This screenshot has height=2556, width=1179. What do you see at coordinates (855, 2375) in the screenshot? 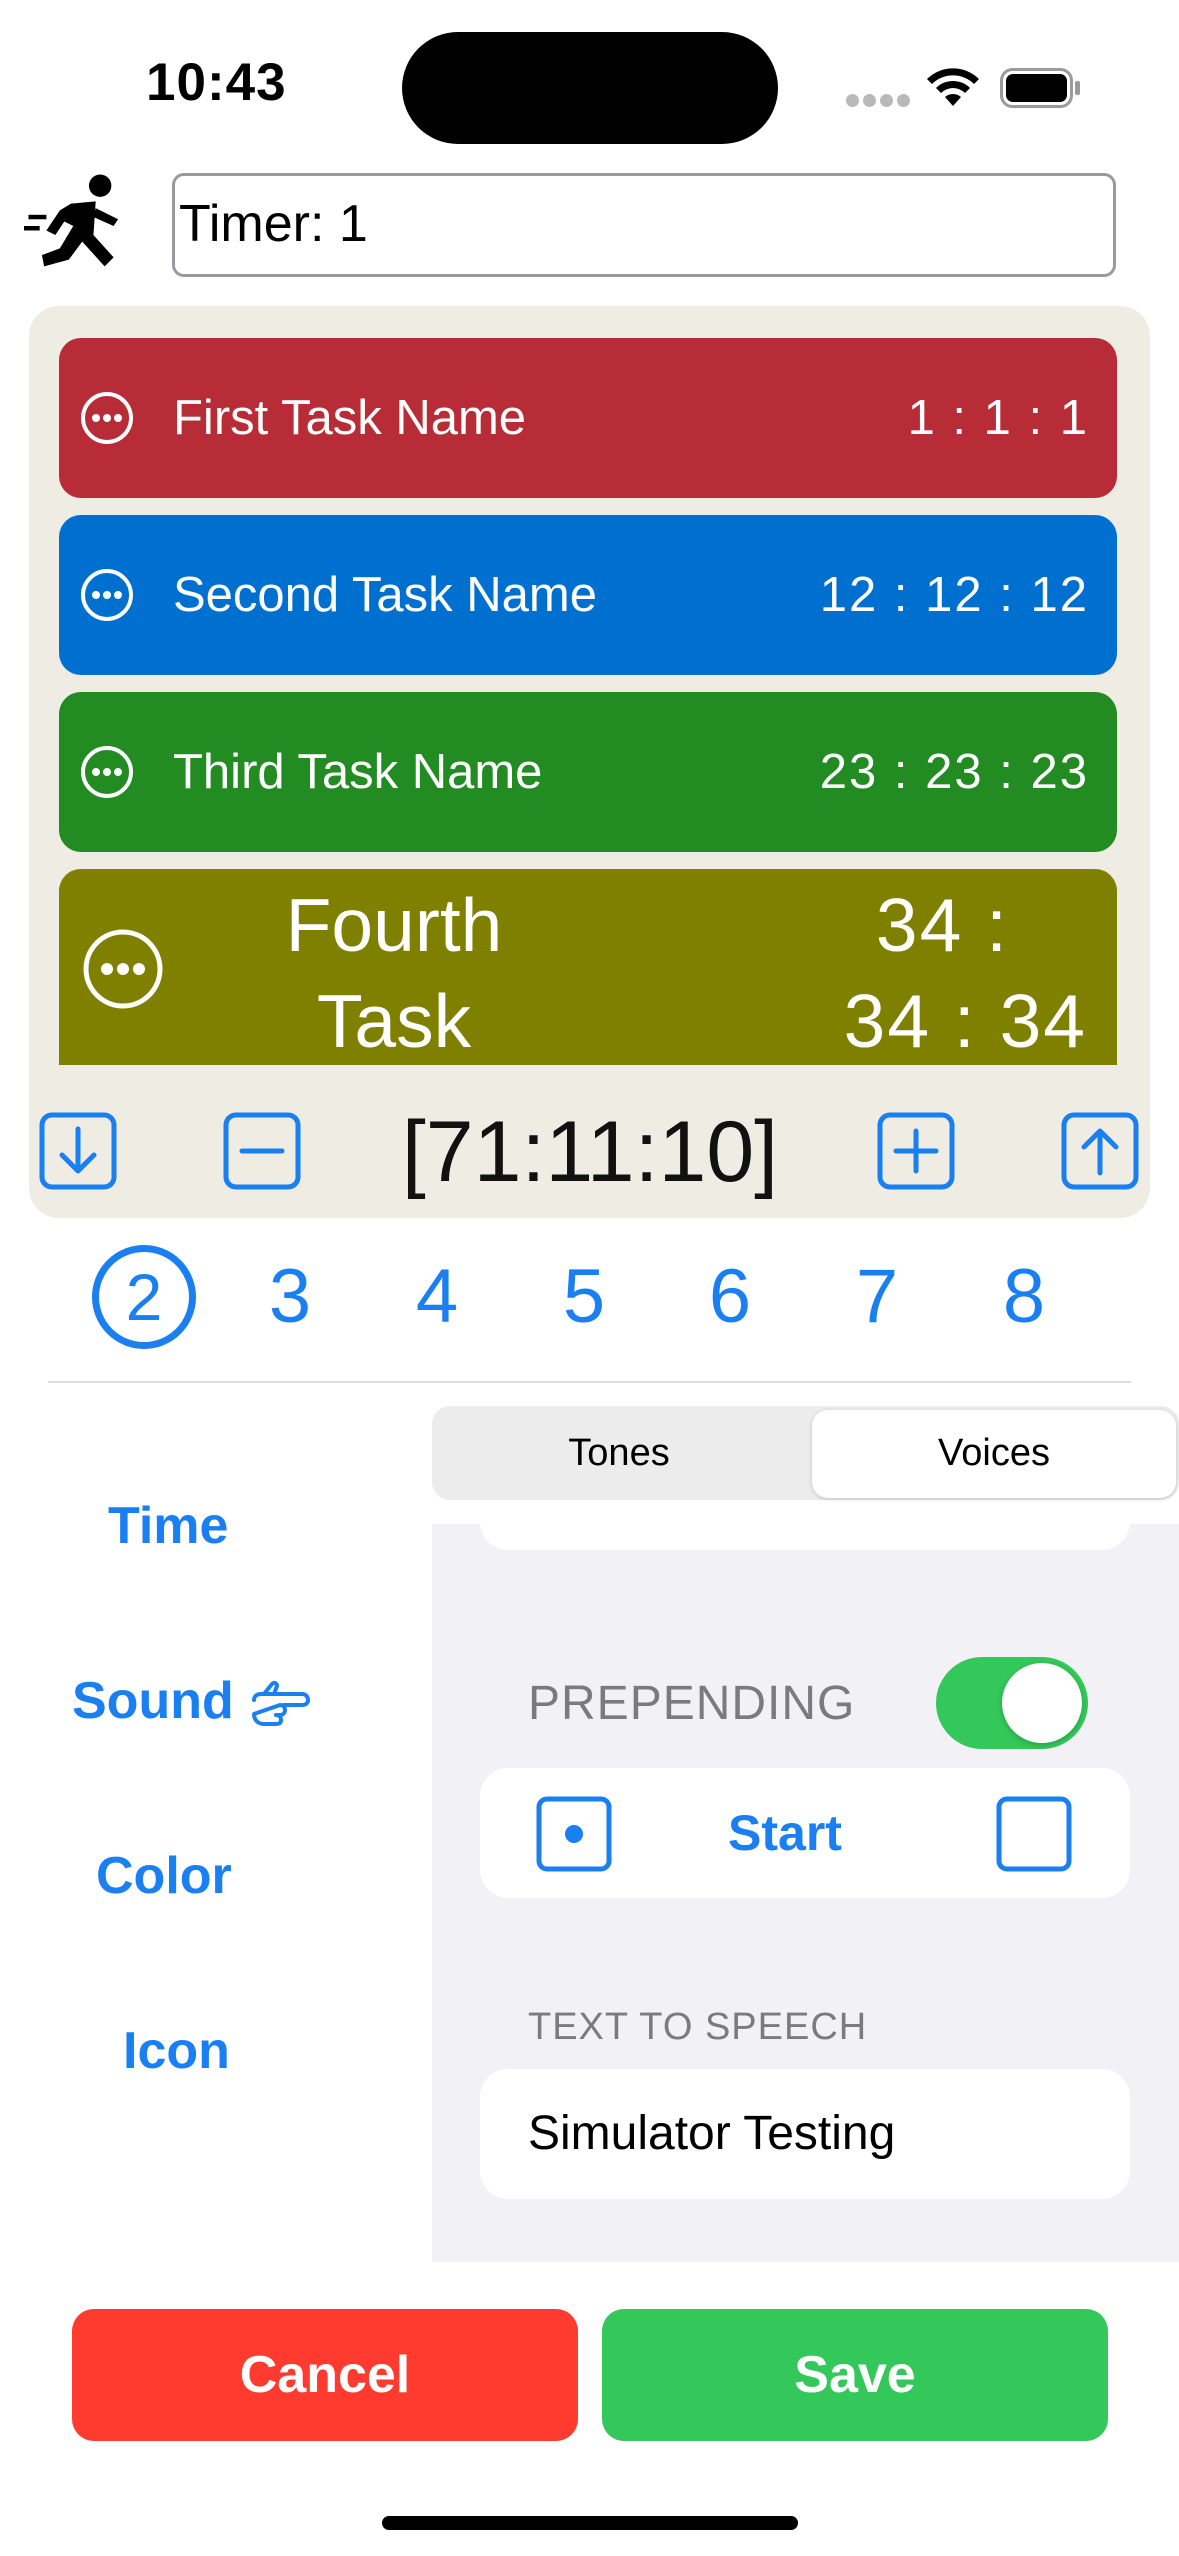
I see `save-button: Save` at bounding box center [855, 2375].